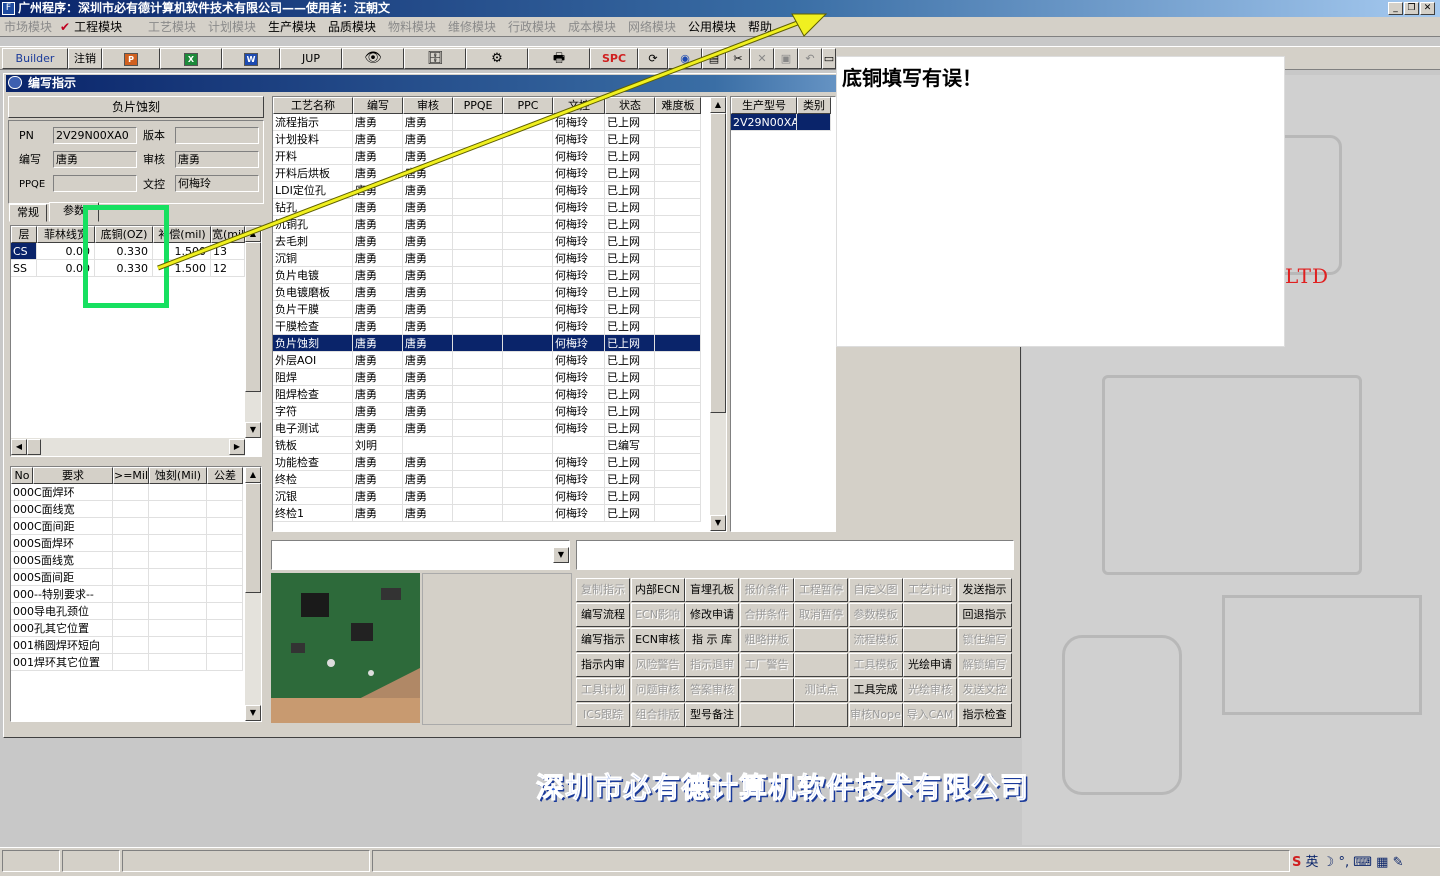  I want to click on table-row: 000--特别要求--, so click(127, 594).